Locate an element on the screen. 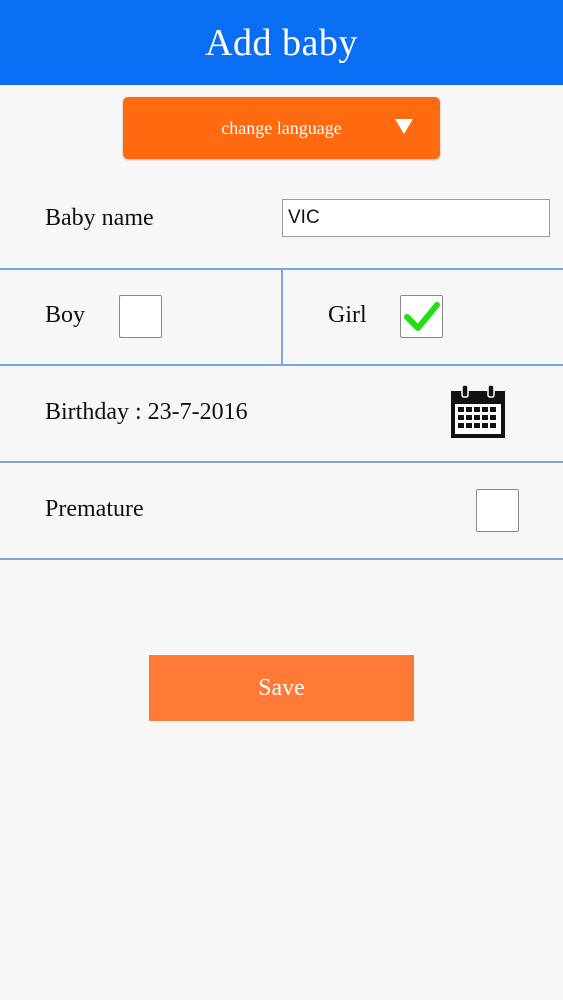 The width and height of the screenshot is (563, 1000). page-title: Add baby is located at coordinates (281, 42).